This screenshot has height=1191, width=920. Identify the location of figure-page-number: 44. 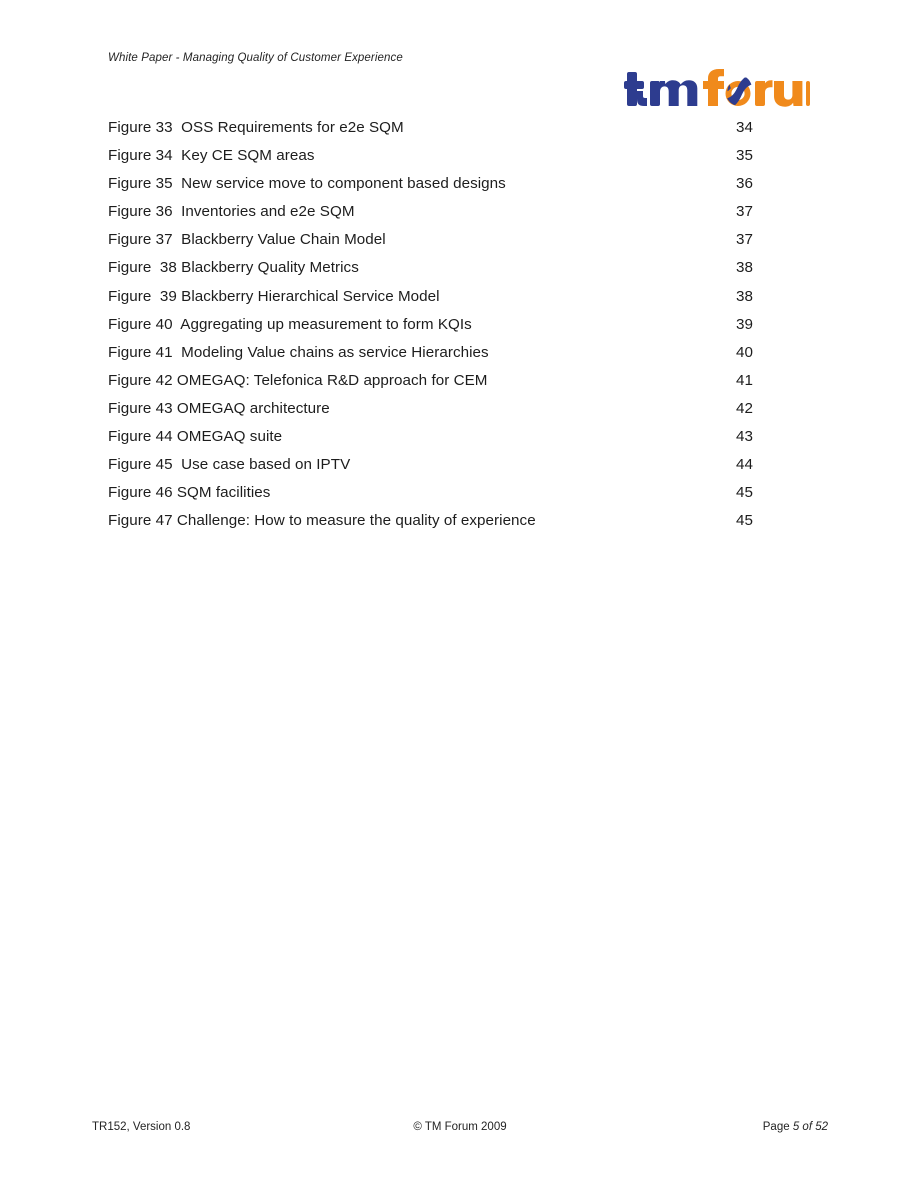
(744, 465).